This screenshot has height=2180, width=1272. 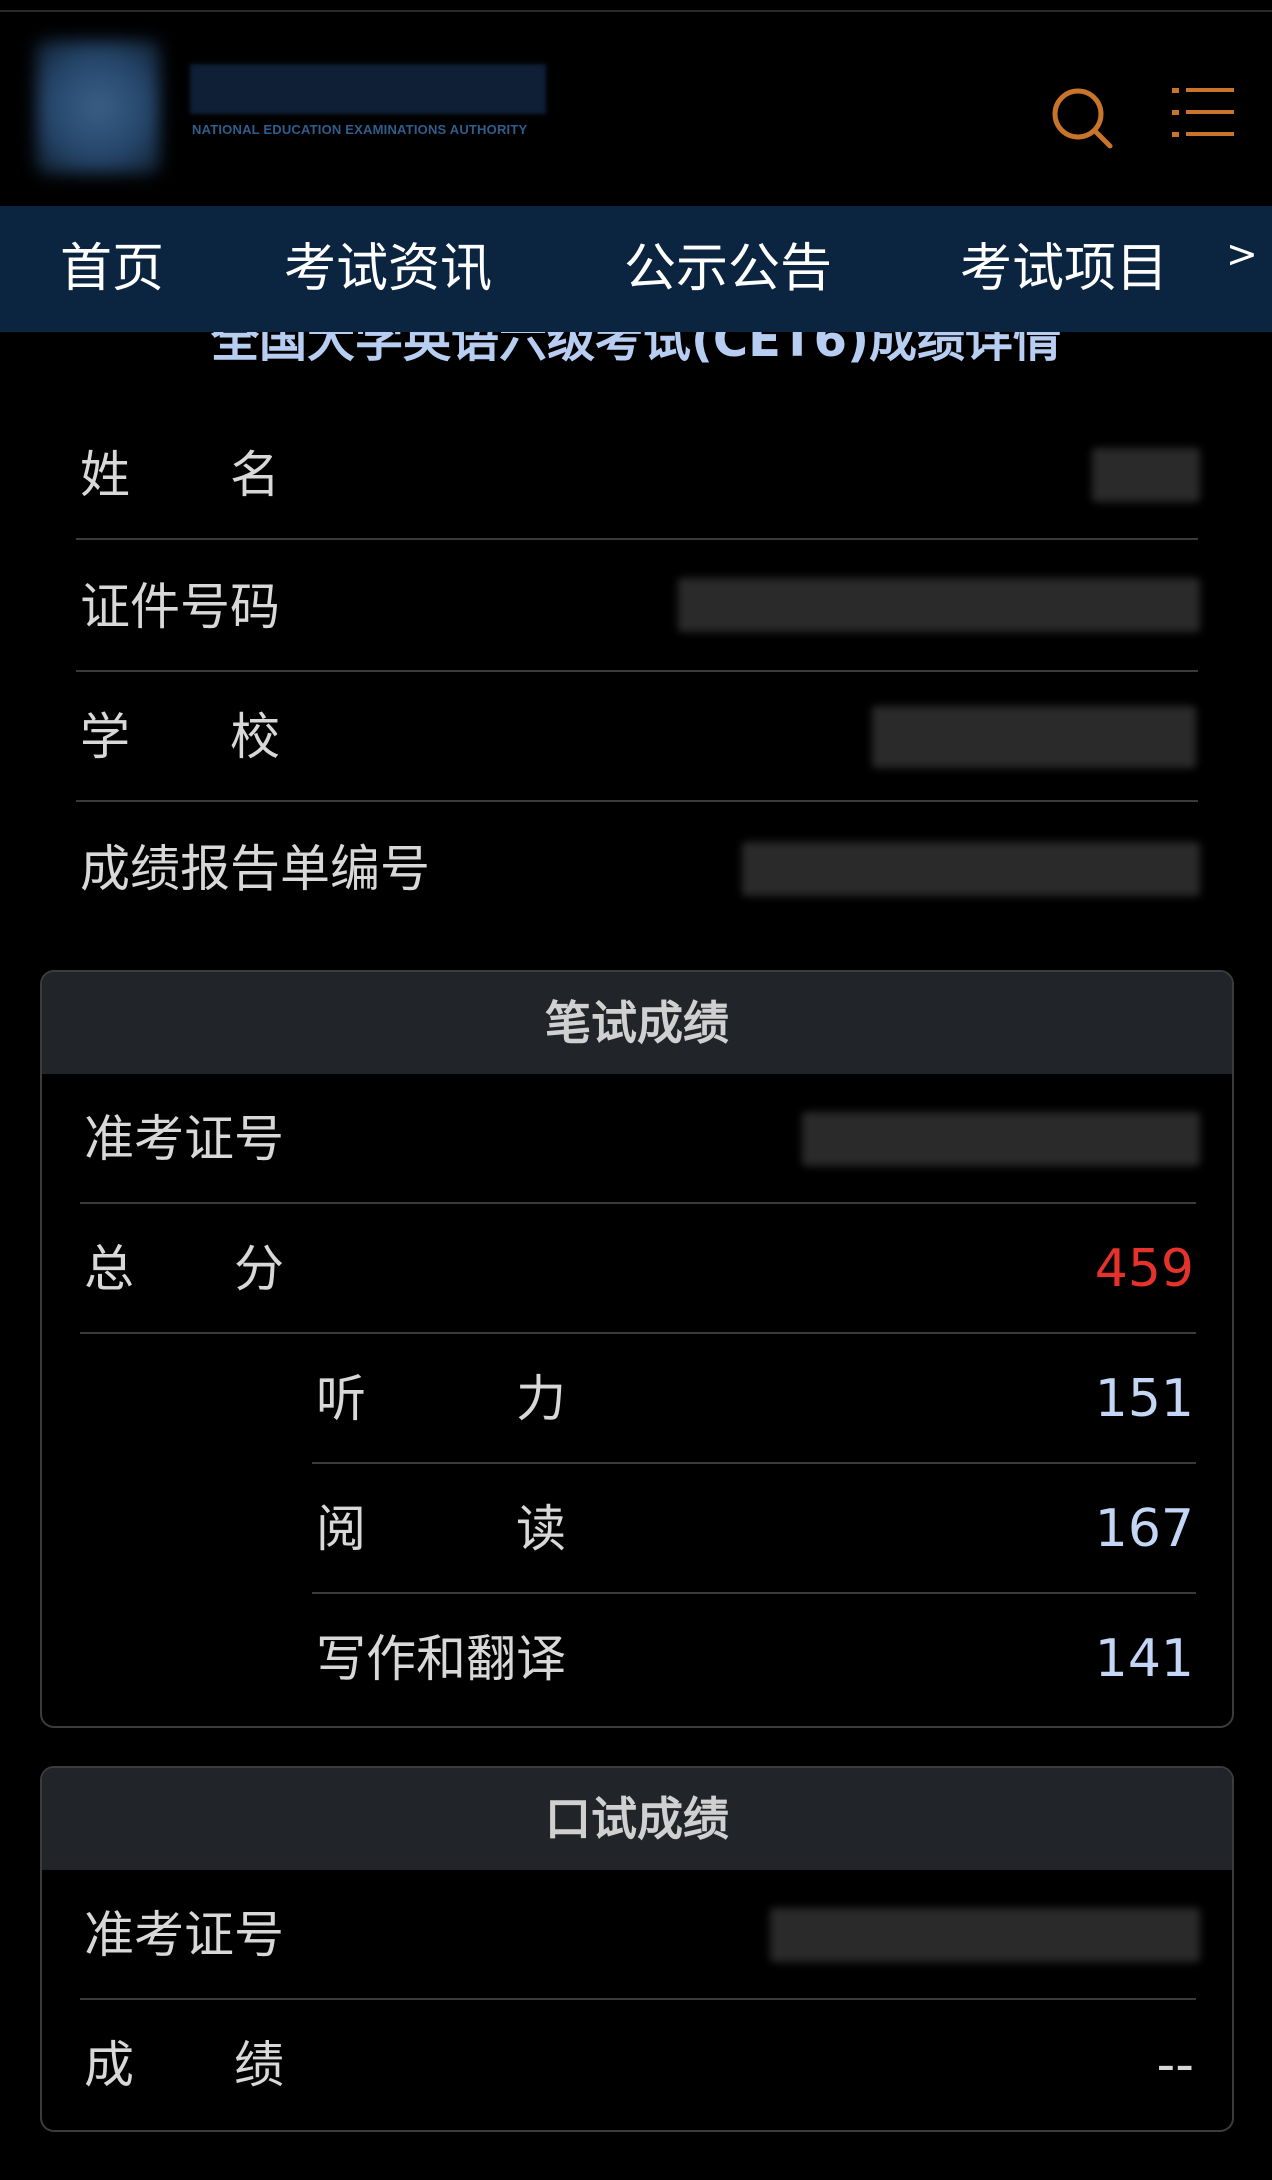 I want to click on info-row-school: 学 校, so click(x=637, y=737).